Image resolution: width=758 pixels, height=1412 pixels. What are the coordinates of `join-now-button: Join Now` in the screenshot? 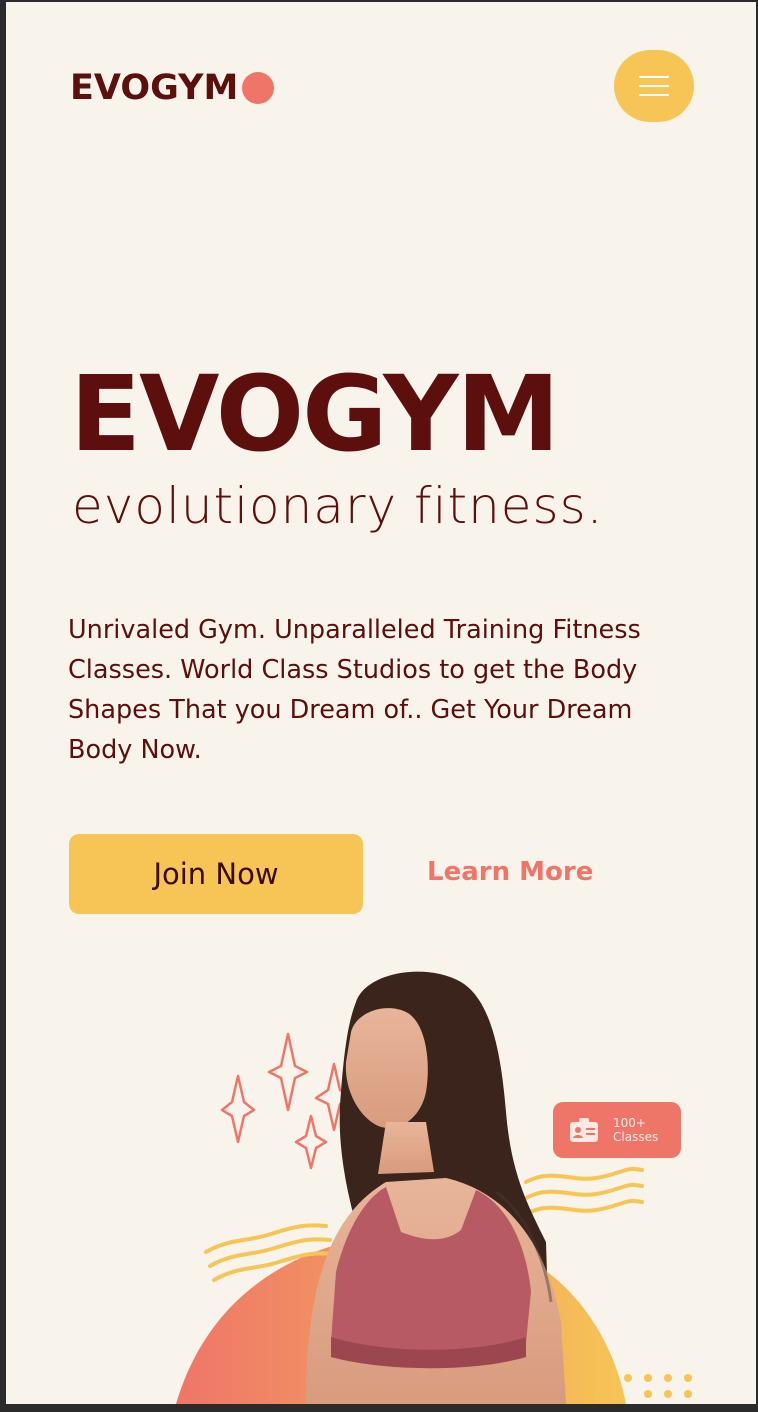 It's located at (216, 874).